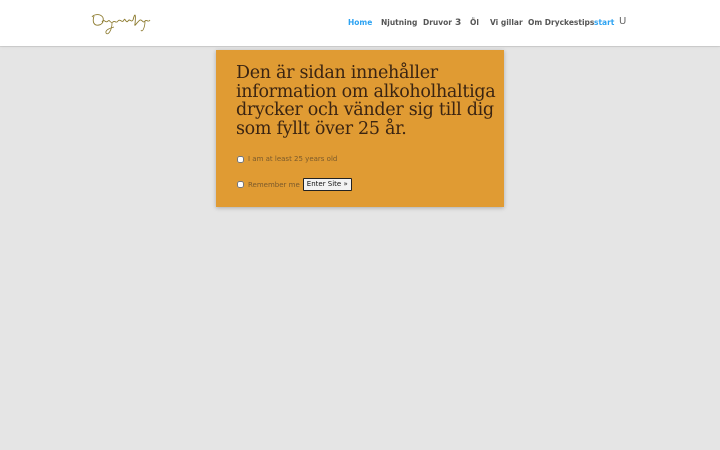 The height and width of the screenshot is (450, 720). What do you see at coordinates (240, 159) in the screenshot?
I see `age-confirm-checkbox` at bounding box center [240, 159].